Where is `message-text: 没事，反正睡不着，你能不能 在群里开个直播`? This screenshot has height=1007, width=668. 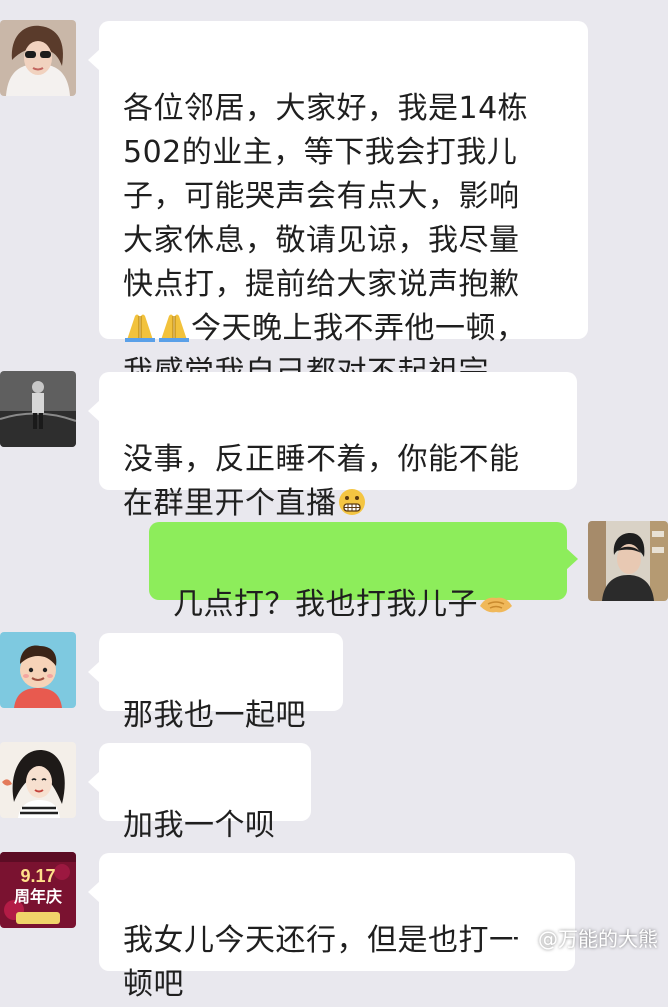 message-text: 没事，反正睡不着，你能不能 在群里开个直播 is located at coordinates (321, 481).